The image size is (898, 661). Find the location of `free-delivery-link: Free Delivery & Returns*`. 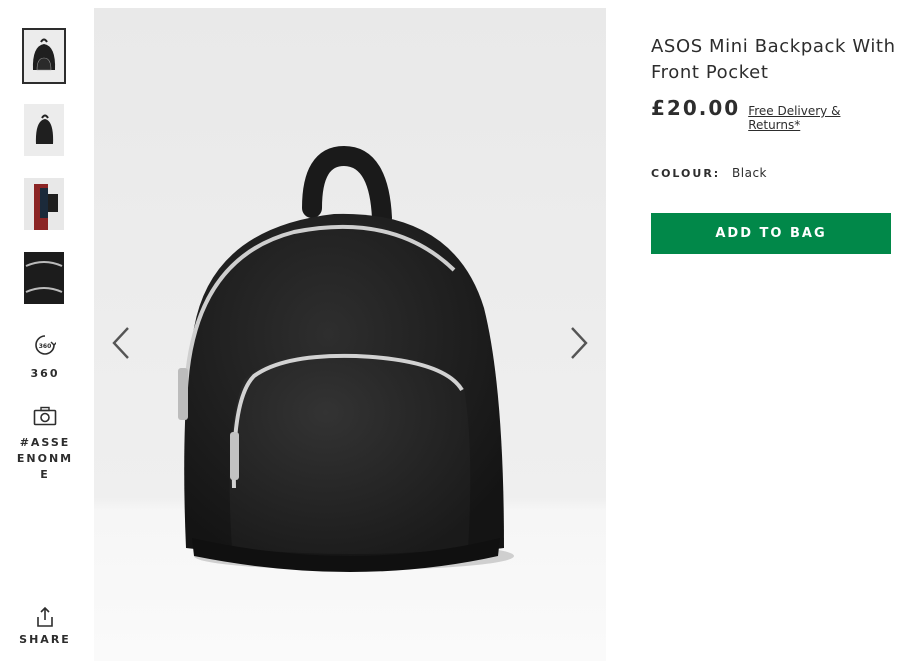

free-delivery-link: Free Delivery & Returns* is located at coordinates (822, 118).